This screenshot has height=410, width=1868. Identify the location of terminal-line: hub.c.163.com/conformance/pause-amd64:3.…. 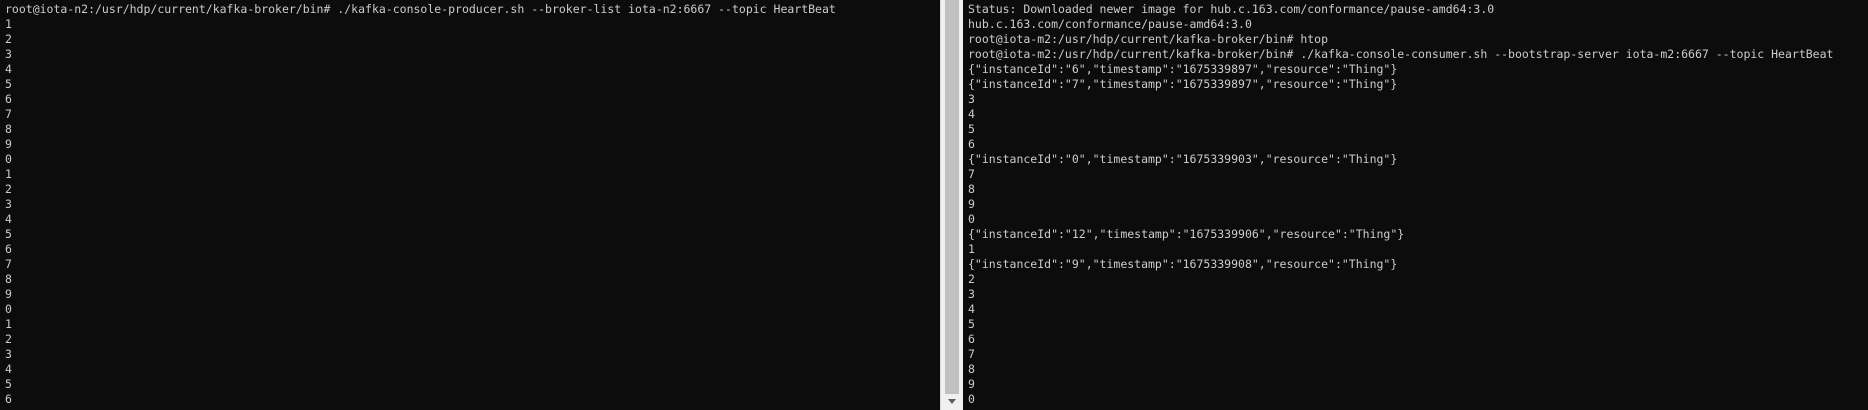
(1110, 24).